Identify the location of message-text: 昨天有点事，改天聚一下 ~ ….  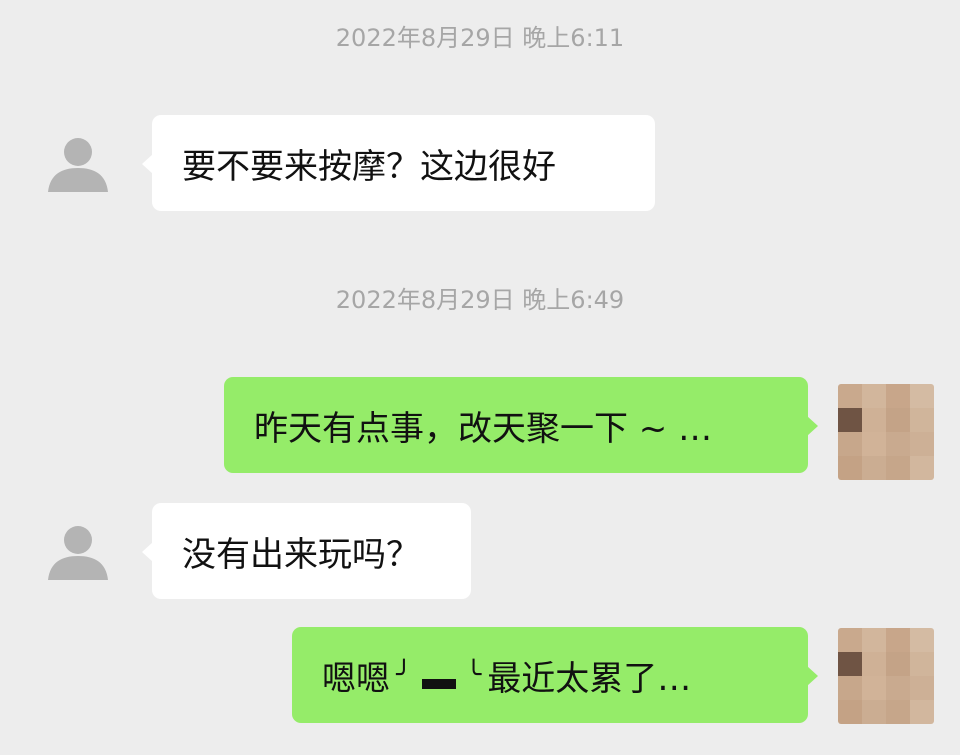
(483, 428).